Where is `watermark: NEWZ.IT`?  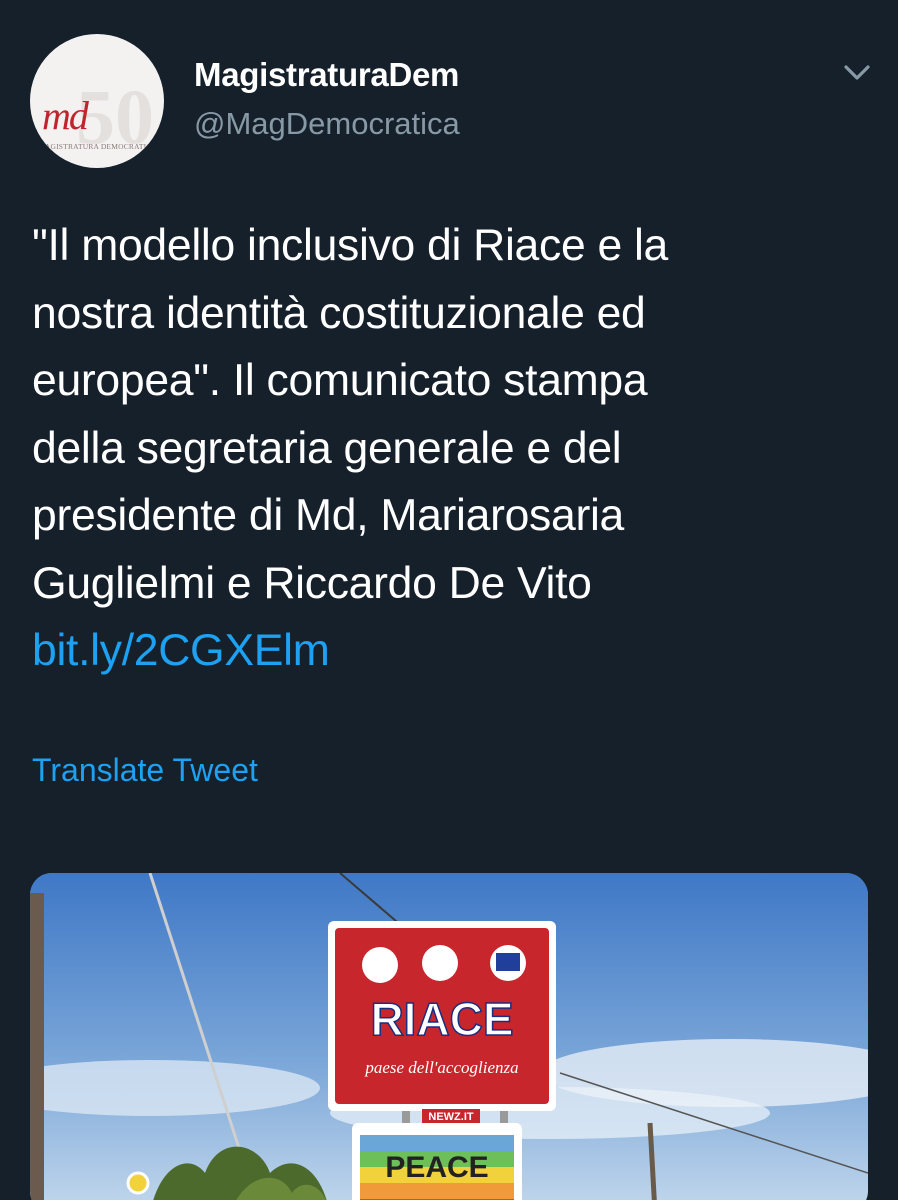
watermark: NEWZ.IT is located at coordinates (450, 1117).